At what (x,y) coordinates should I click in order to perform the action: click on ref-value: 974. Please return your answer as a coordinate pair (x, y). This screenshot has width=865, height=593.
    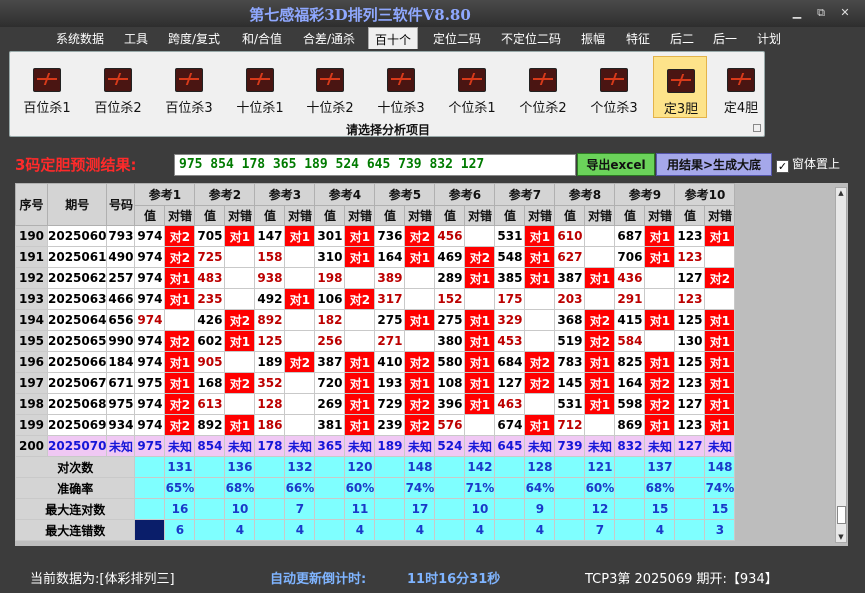
    Looking at the image, I should click on (150, 257).